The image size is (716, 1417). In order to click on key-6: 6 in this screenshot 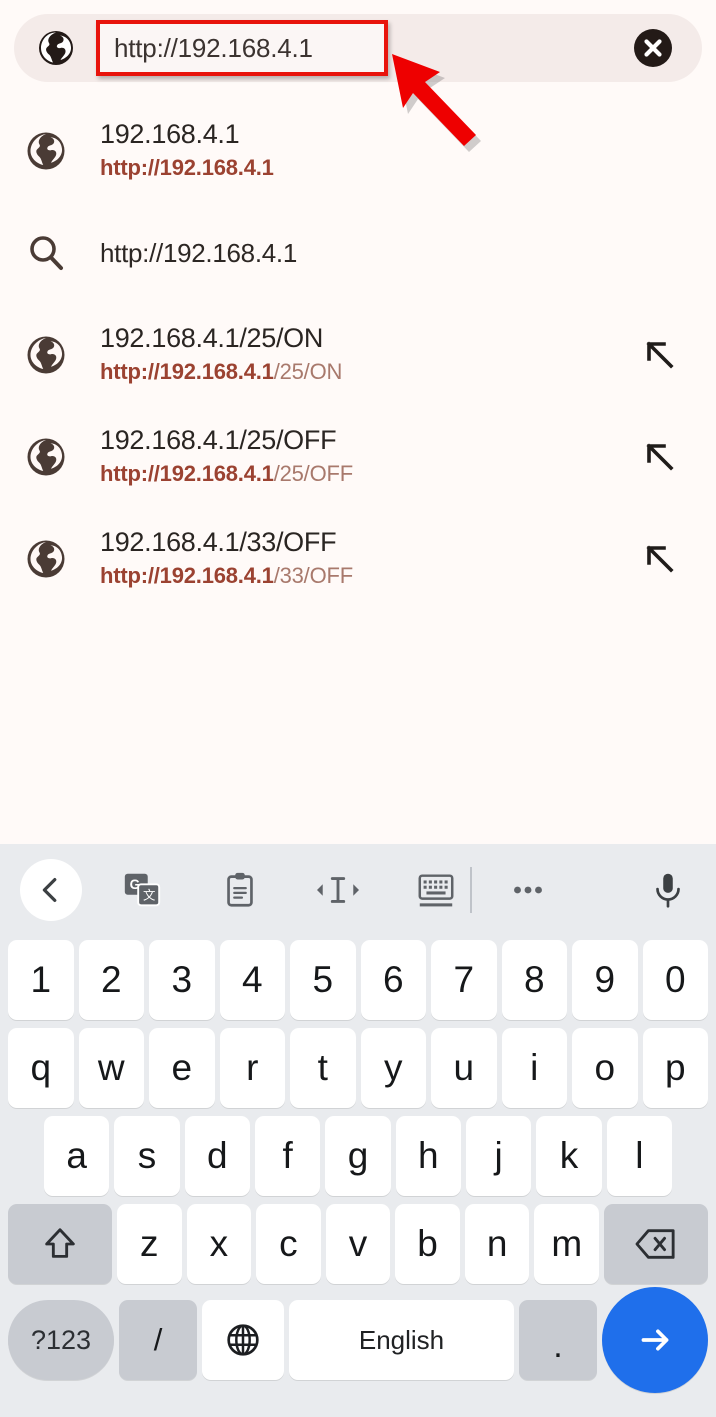, I will do `click(393, 980)`.